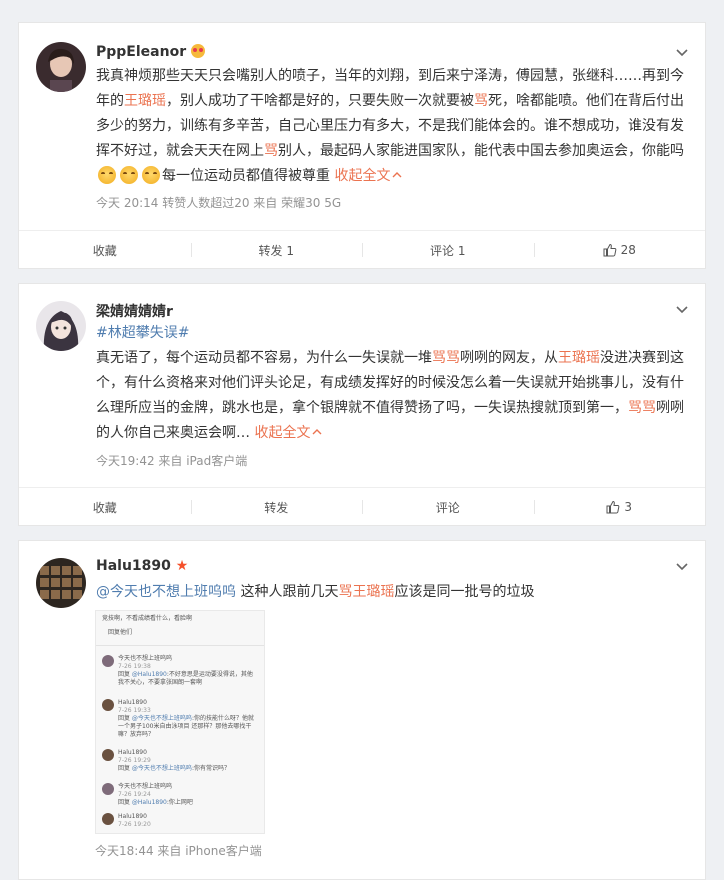 This screenshot has height=880, width=724. What do you see at coordinates (509, 358) in the screenshot?
I see `text-segment: 咧咧的网友，从` at bounding box center [509, 358].